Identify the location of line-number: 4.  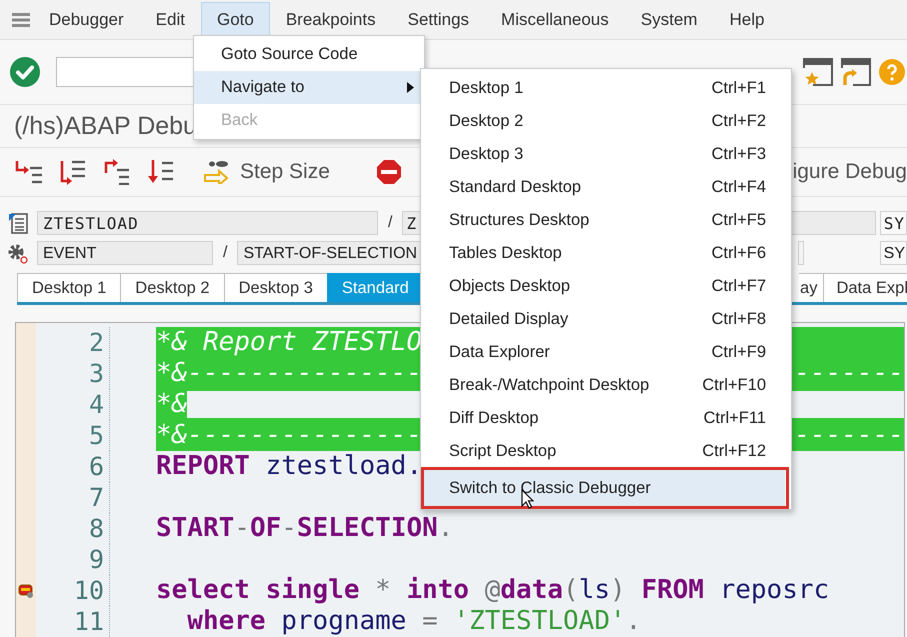
(96, 404).